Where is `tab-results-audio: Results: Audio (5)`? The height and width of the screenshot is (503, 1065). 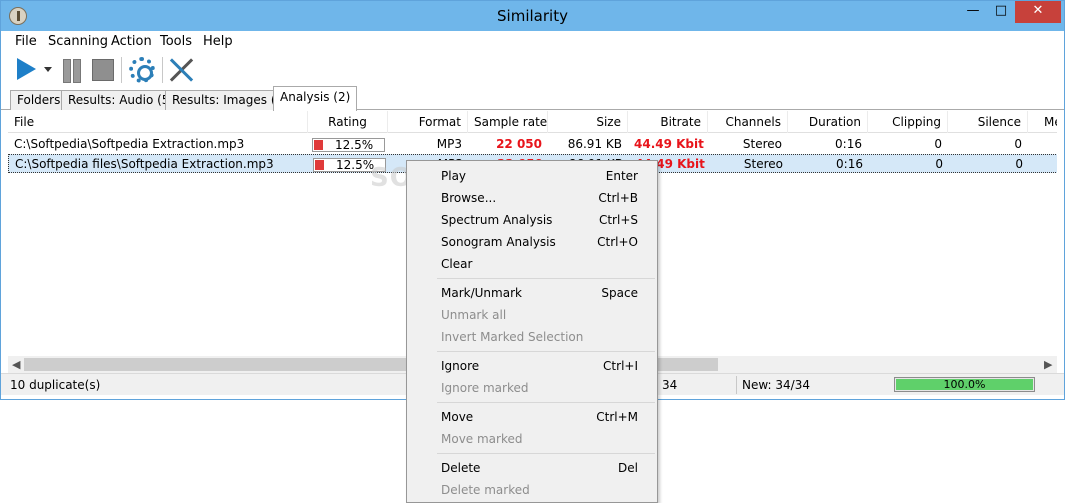
tab-results-audio: Results: Audio (5) is located at coordinates (121, 100).